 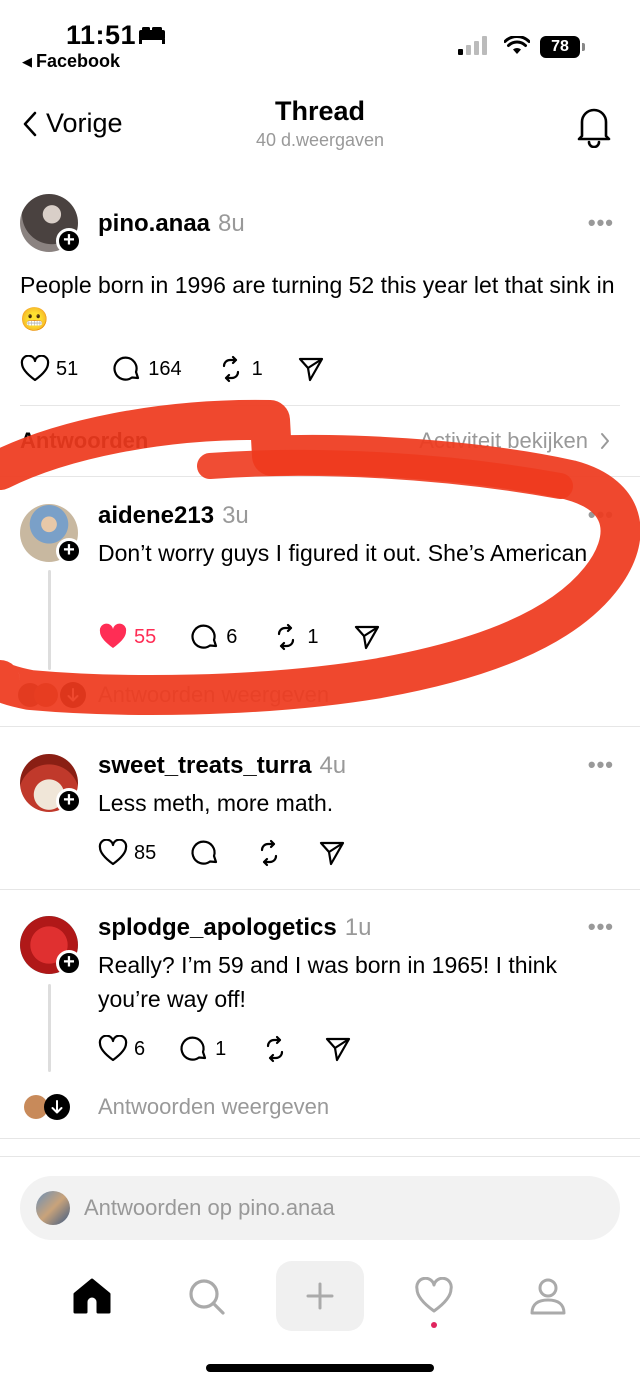 I want to click on like-count: 85, so click(x=145, y=852).